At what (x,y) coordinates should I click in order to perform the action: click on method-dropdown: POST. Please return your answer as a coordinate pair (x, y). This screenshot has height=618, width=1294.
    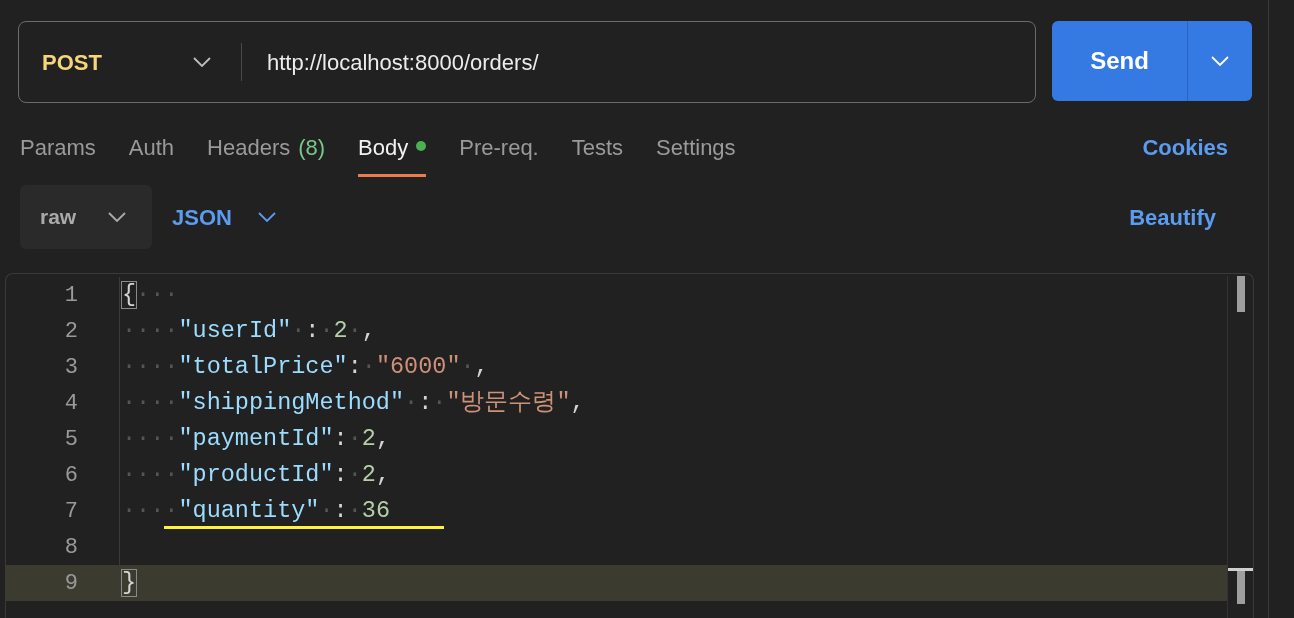
    Looking at the image, I should click on (130, 62).